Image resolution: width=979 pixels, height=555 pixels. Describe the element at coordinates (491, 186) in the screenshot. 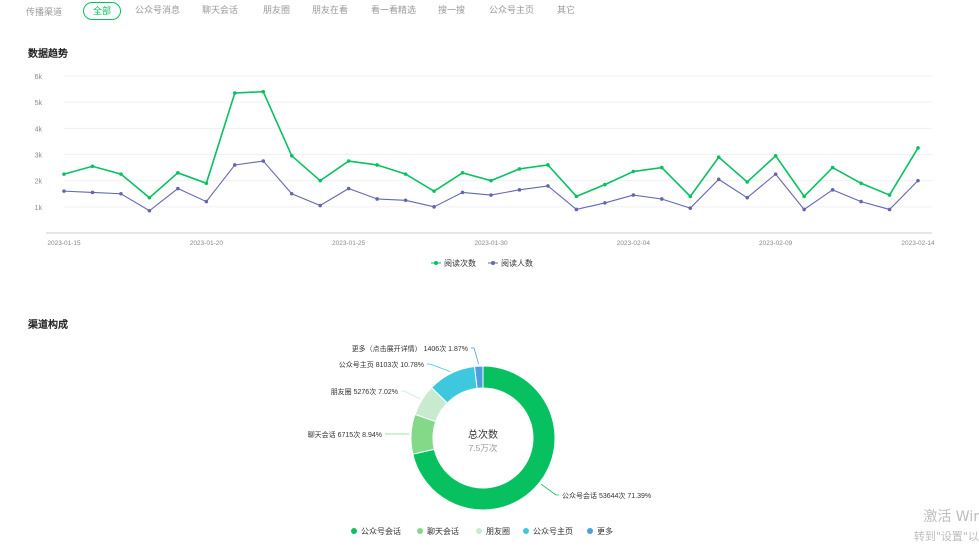

I see `series-line` at that location.